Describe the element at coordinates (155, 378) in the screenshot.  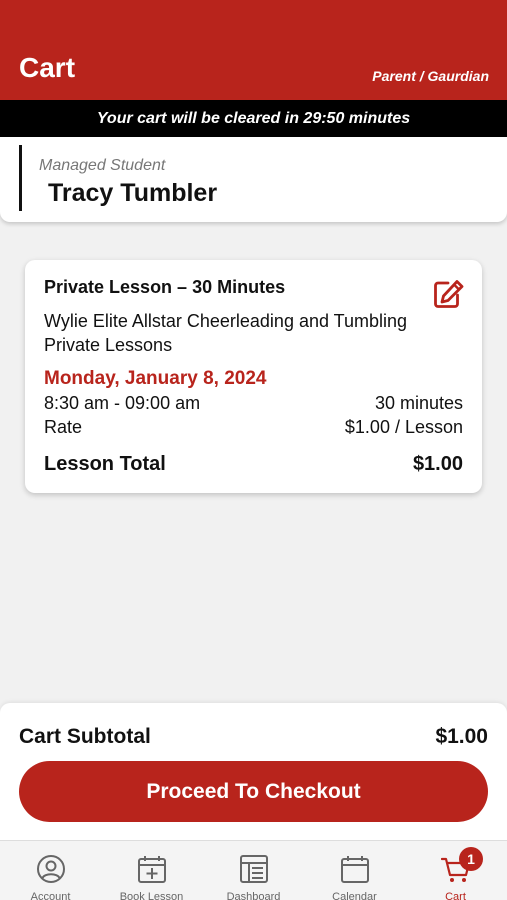
I see `lesson-date: Monday, January 8, 2024` at that location.